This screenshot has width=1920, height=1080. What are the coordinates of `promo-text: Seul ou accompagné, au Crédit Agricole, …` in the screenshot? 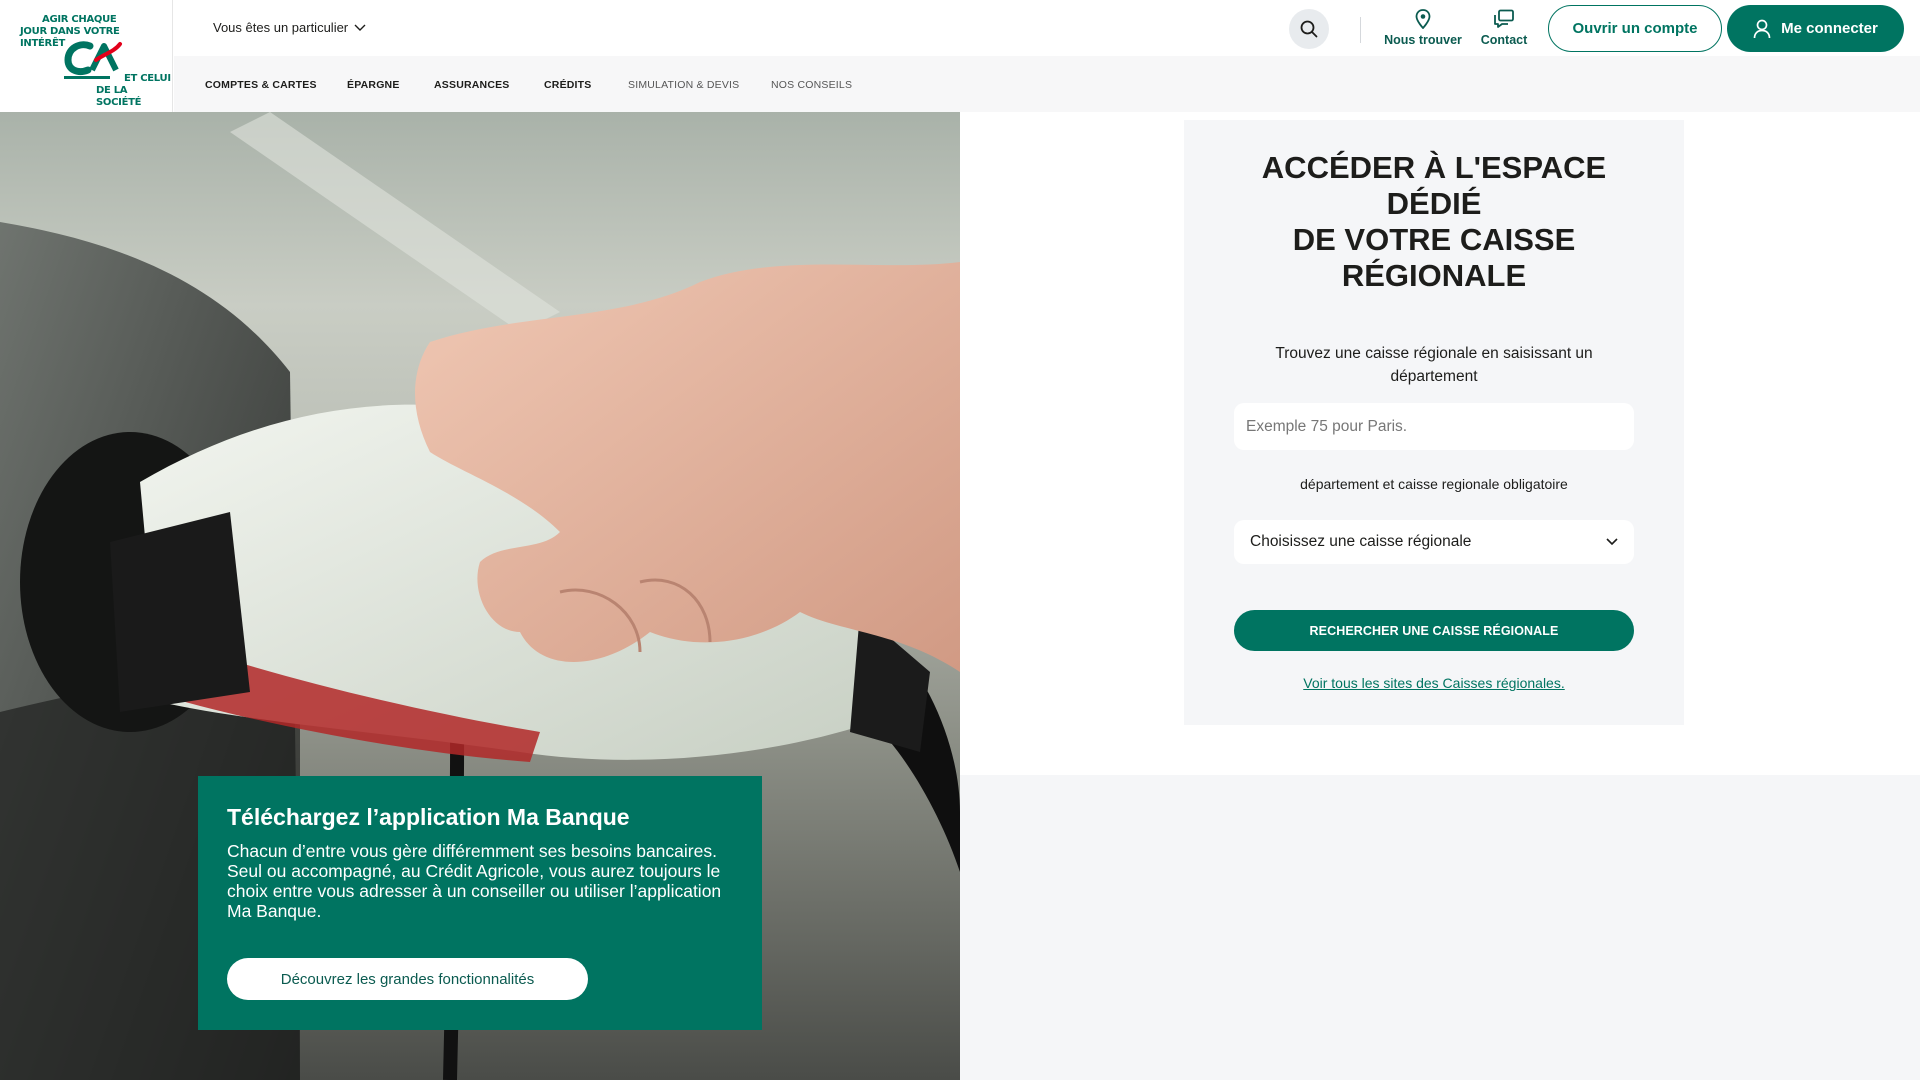 It's located at (474, 891).